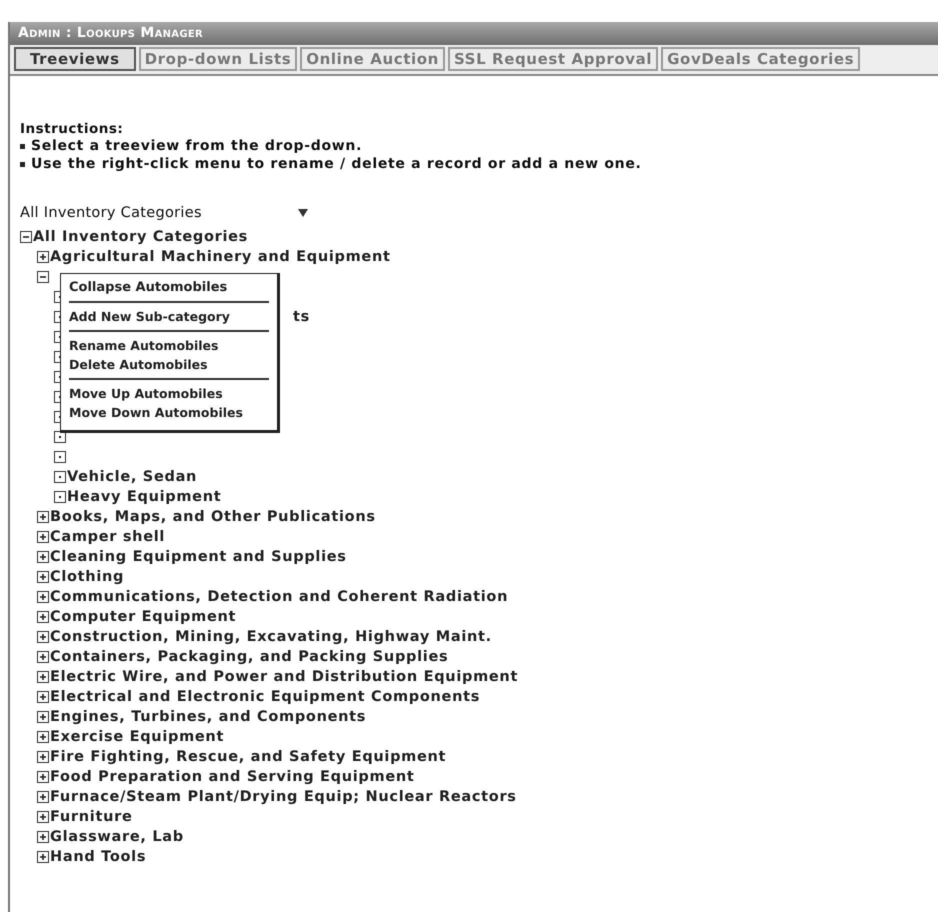 The height and width of the screenshot is (912, 938). I want to click on tree-item: Hand Tools, so click(98, 857).